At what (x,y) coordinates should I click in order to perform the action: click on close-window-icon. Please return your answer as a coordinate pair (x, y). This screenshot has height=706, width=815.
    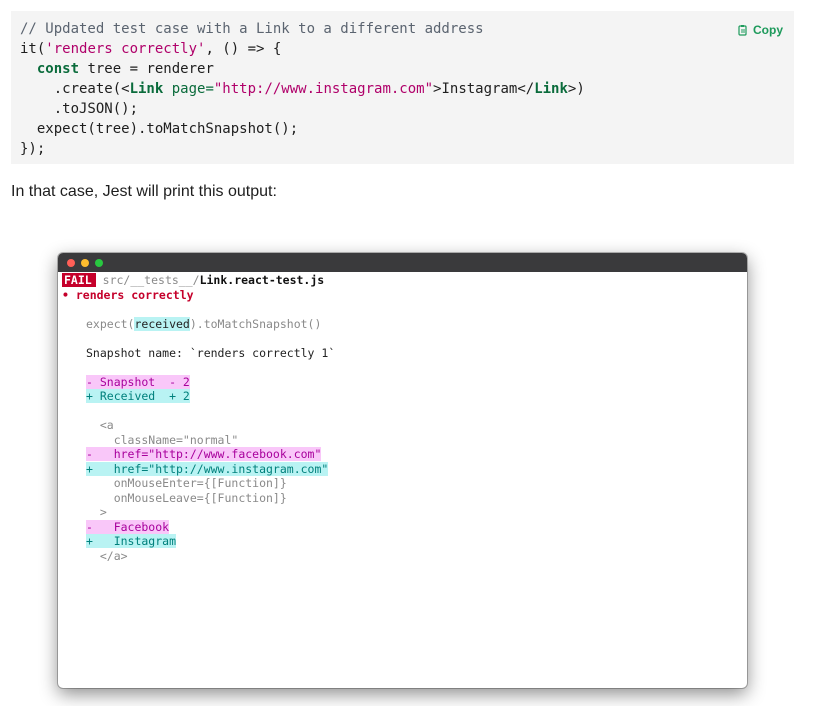
    Looking at the image, I should click on (71, 262).